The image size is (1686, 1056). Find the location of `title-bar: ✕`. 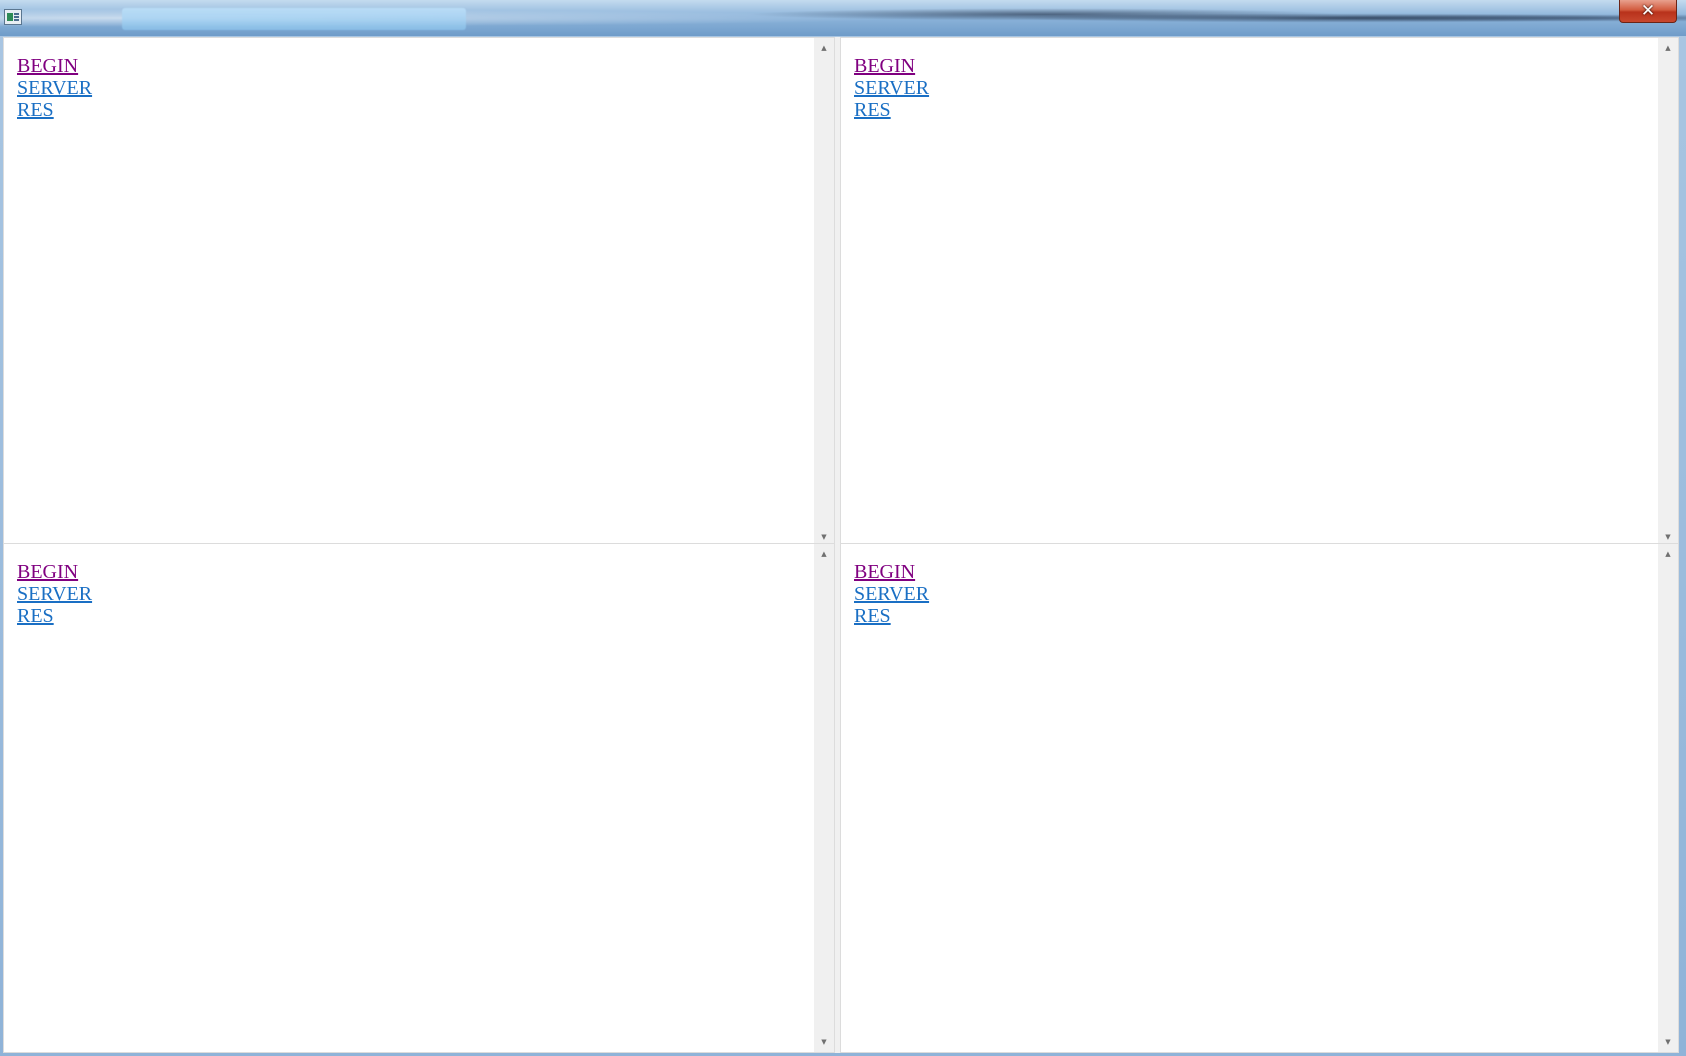

title-bar: ✕ is located at coordinates (843, 18).